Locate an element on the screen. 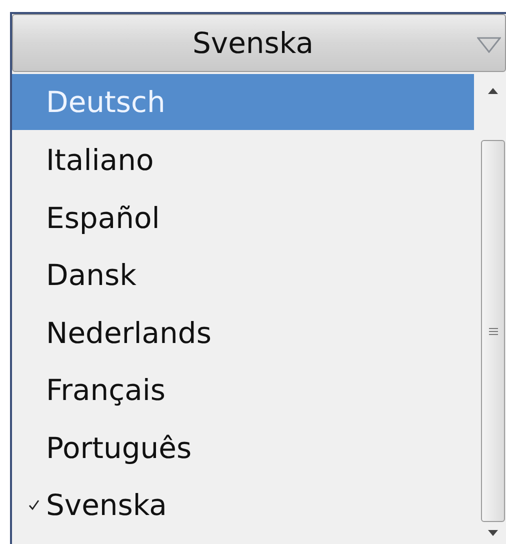 This screenshot has width=506, height=544. language-option: Italiano is located at coordinates (246, 160).